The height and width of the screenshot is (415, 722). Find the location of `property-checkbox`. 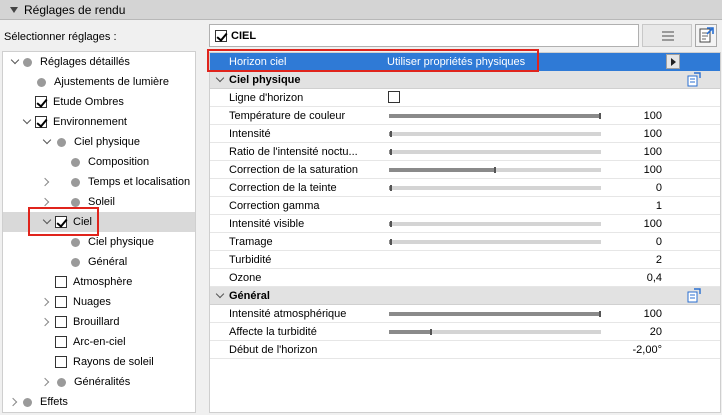

property-checkbox is located at coordinates (394, 97).